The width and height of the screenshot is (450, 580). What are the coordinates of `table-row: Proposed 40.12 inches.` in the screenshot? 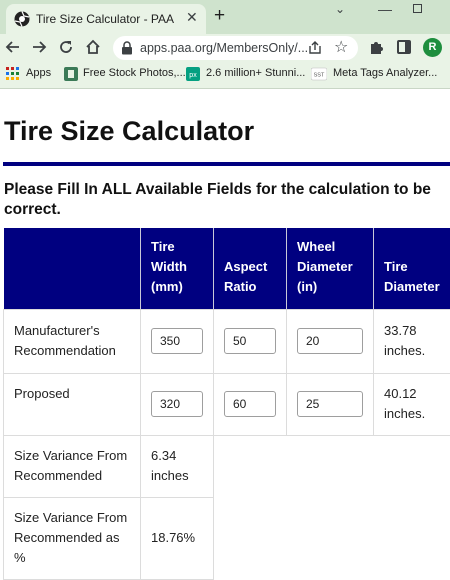 It's located at (226, 404).